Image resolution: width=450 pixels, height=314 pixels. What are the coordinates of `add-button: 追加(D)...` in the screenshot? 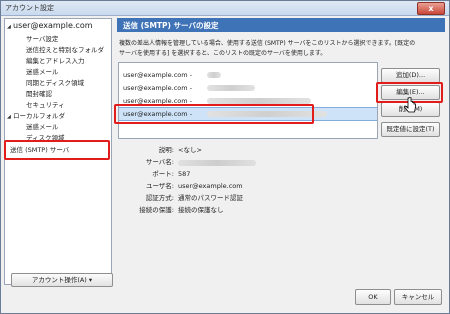 It's located at (410, 75).